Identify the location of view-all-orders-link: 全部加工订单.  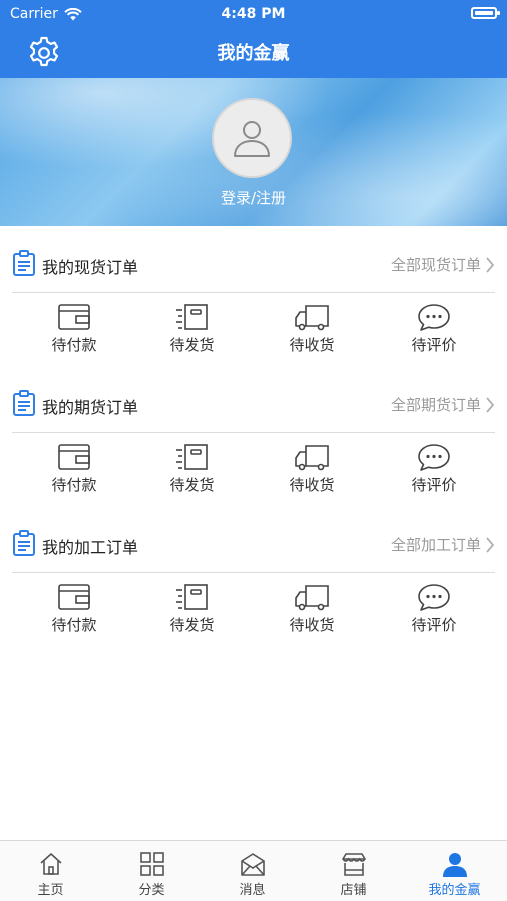
(443, 544).